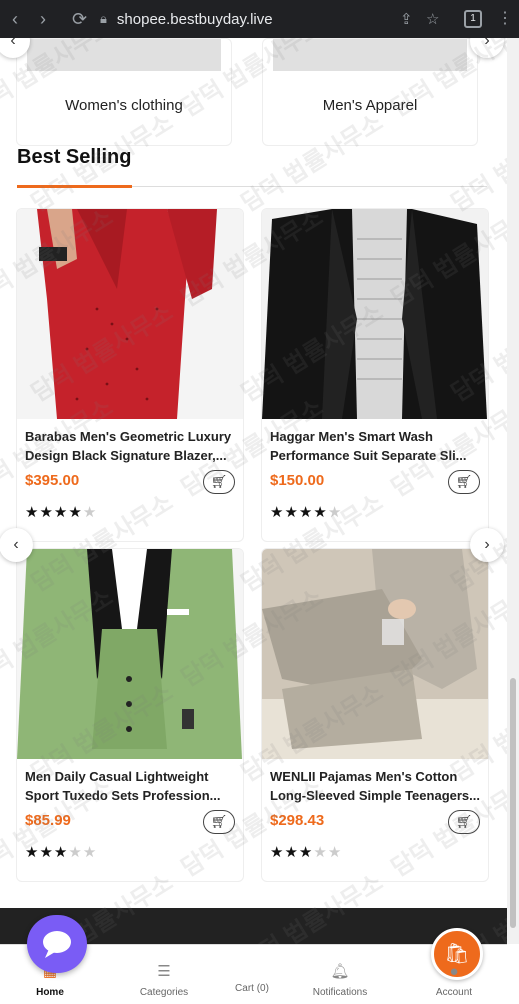 This screenshot has width=519, height=1004. What do you see at coordinates (473, 19) in the screenshot?
I see `tab-count-button: 1` at bounding box center [473, 19].